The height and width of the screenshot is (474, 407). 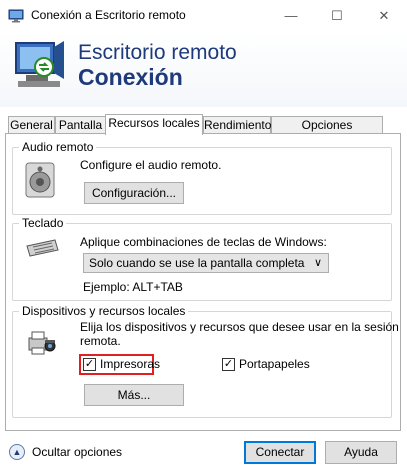 I want to click on hide-options-link: Ocultar opciones, so click(x=77, y=452).